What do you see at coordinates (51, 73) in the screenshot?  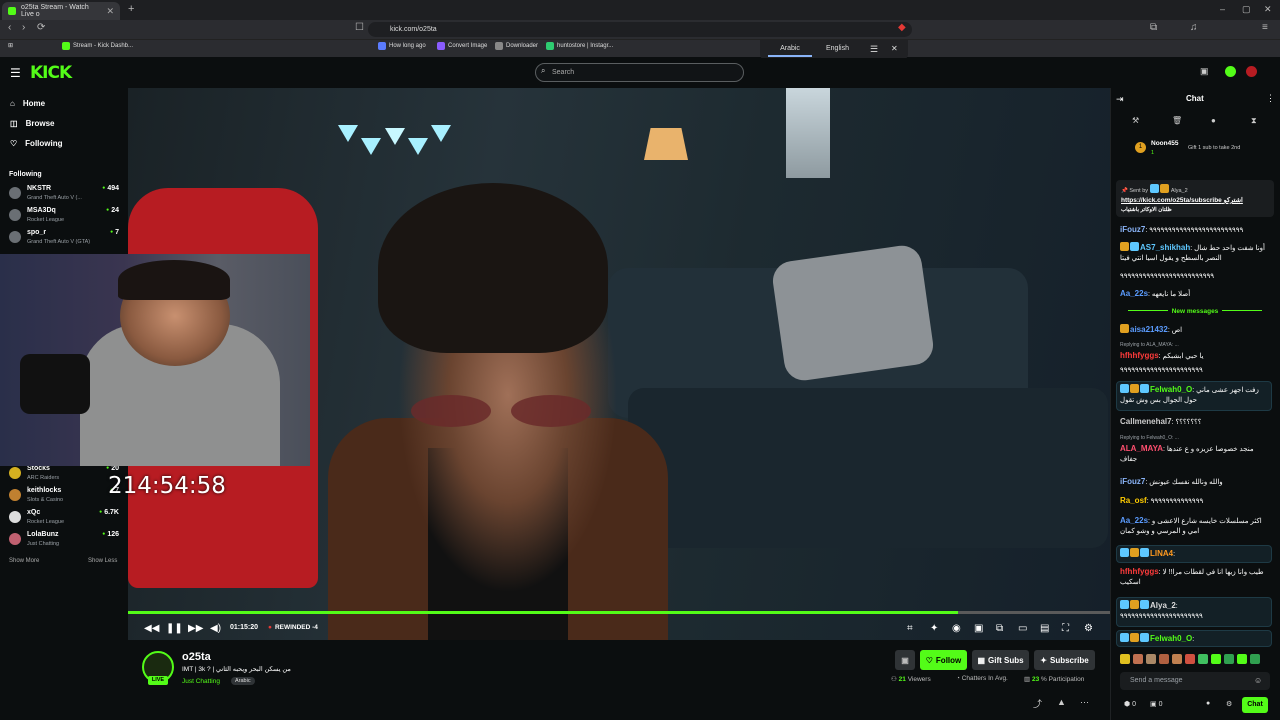 I see `kick-logo: KICK` at bounding box center [51, 73].